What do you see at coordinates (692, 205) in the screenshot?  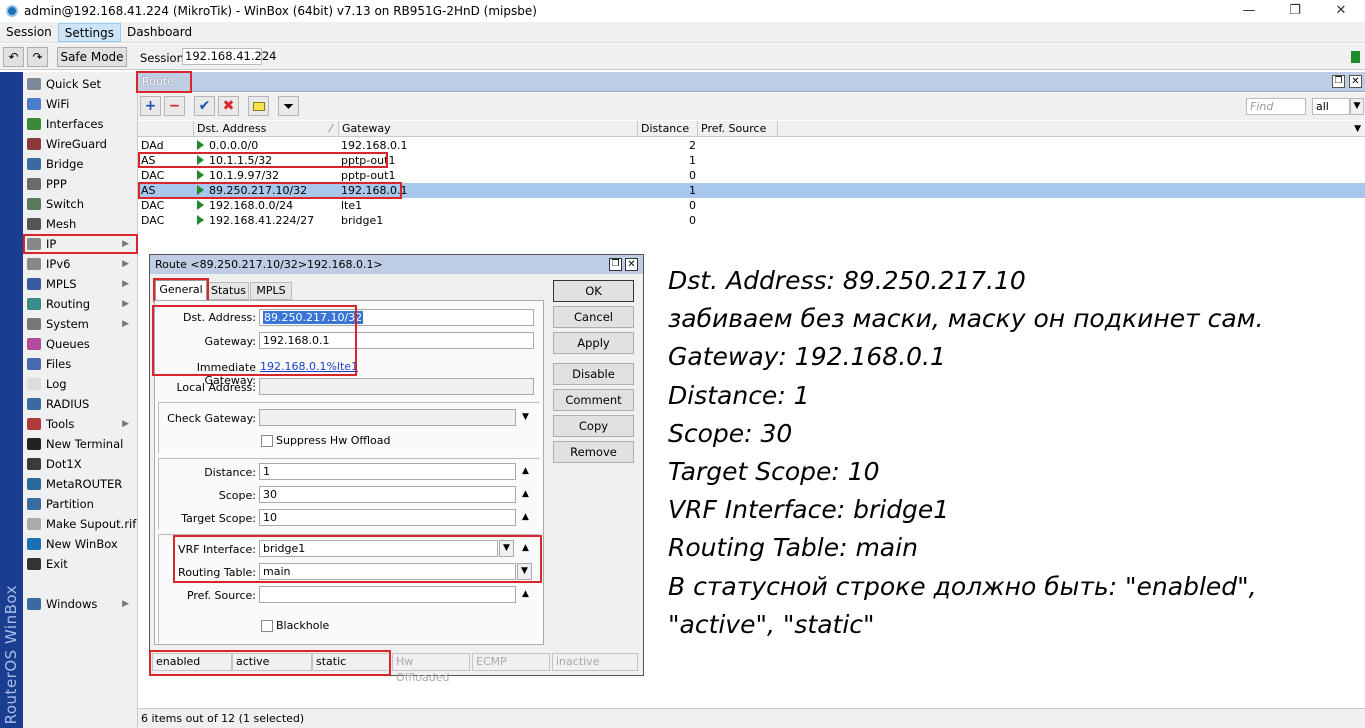 I see `cell-distance-text: 0` at bounding box center [692, 205].